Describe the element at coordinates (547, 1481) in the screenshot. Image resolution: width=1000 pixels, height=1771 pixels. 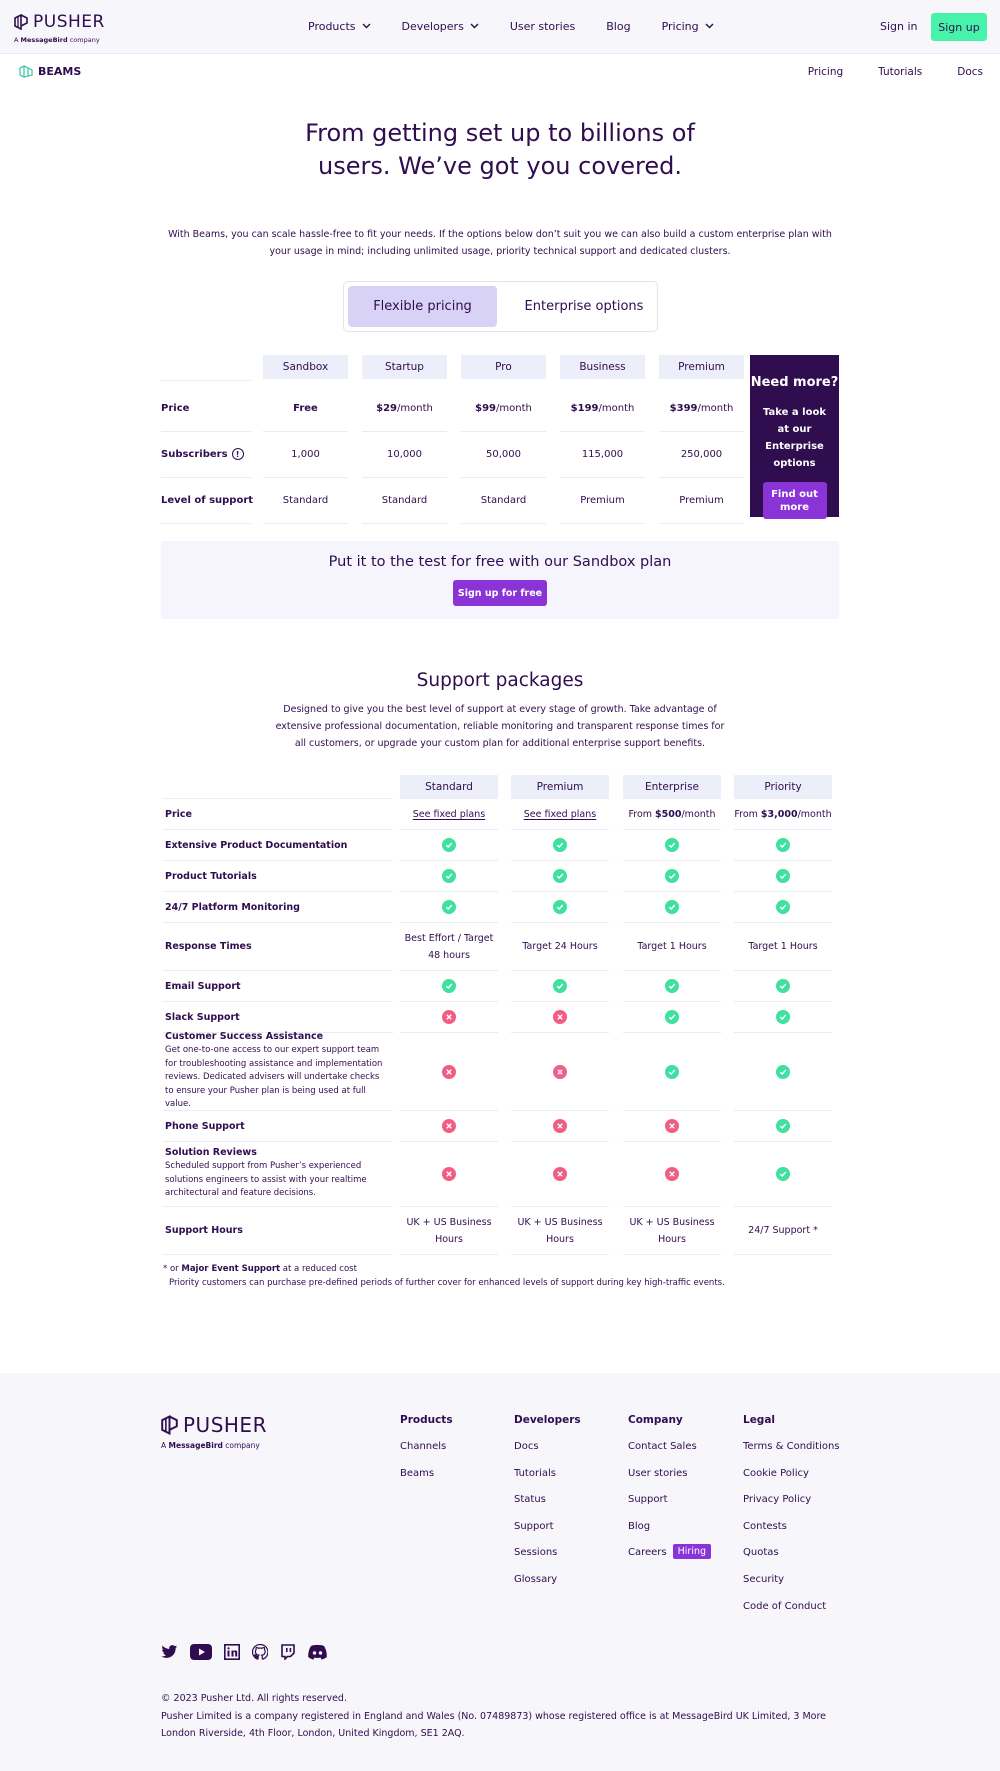
I see `footer-link-tutorials: Tutorials` at that location.